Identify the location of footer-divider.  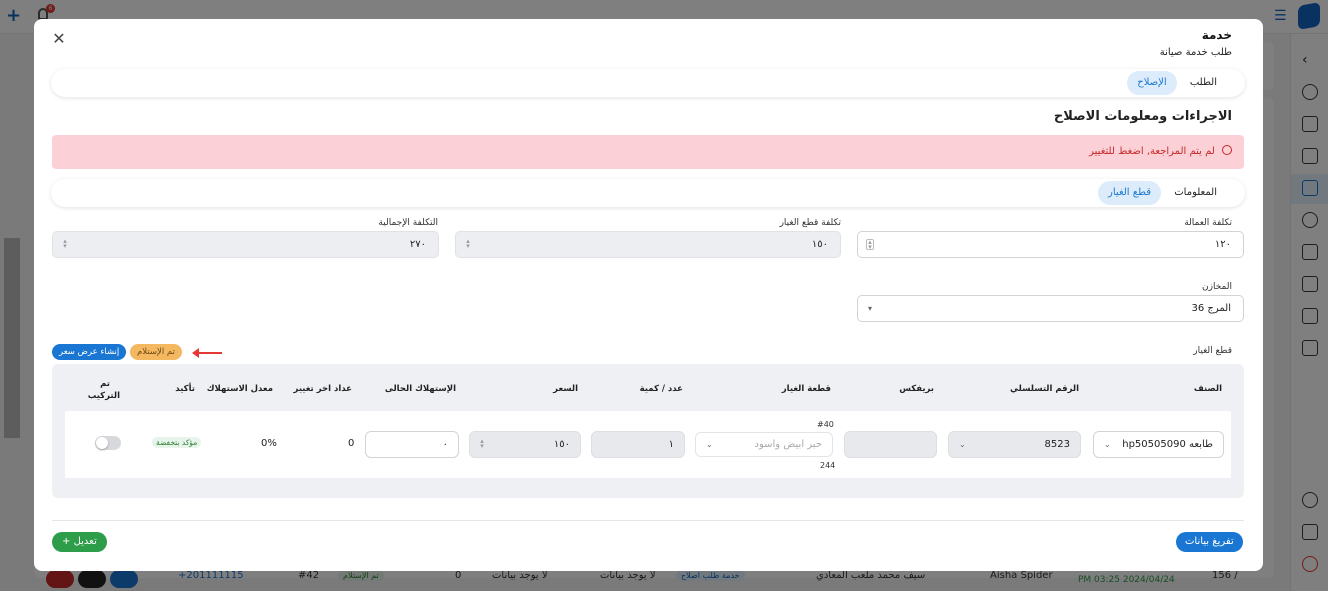
(648, 520).